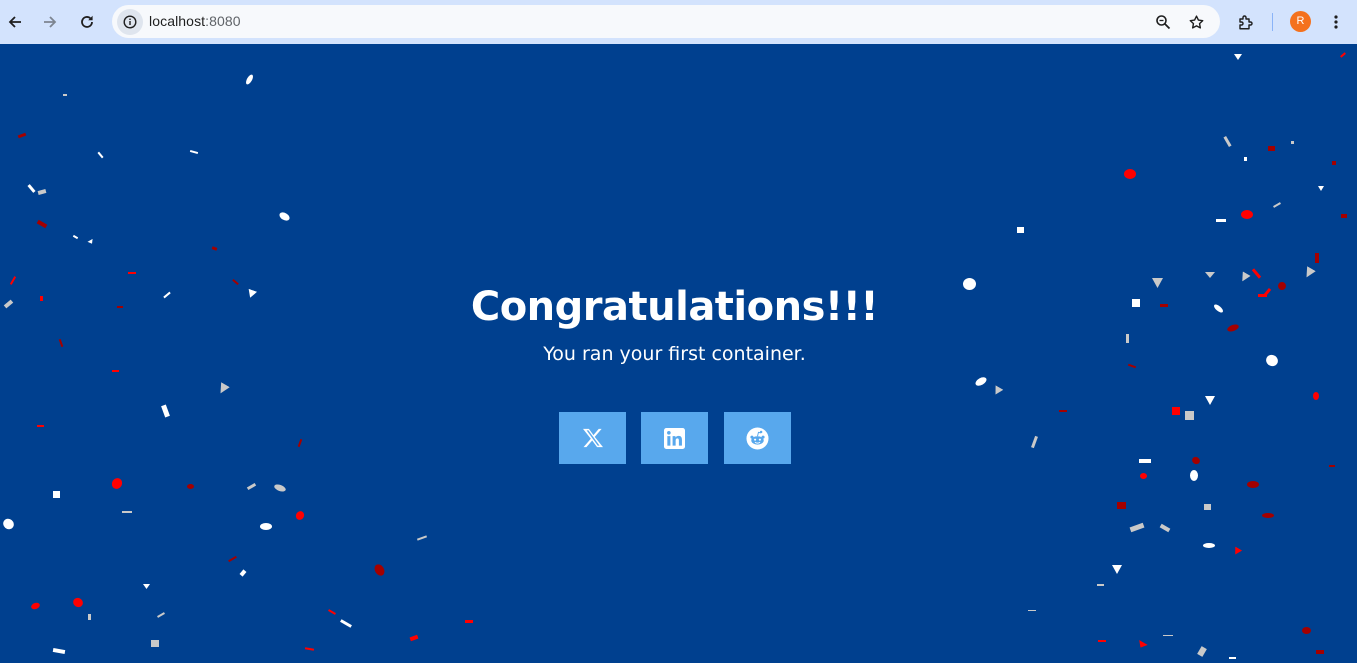  I want to click on extensions-icon, so click(1246, 22).